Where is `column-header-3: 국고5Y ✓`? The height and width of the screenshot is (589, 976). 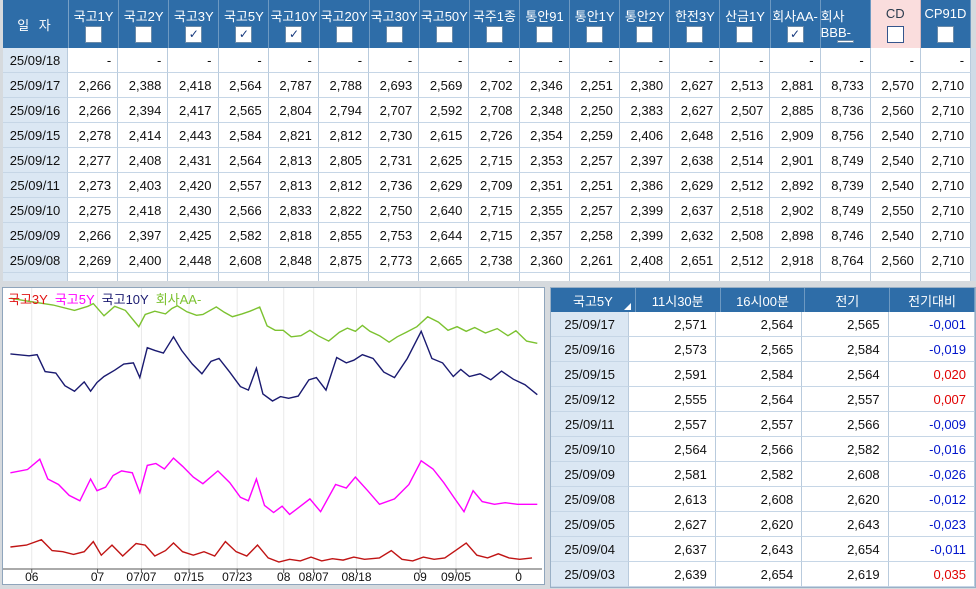 column-header-3: 국고5Y ✓ is located at coordinates (244, 24).